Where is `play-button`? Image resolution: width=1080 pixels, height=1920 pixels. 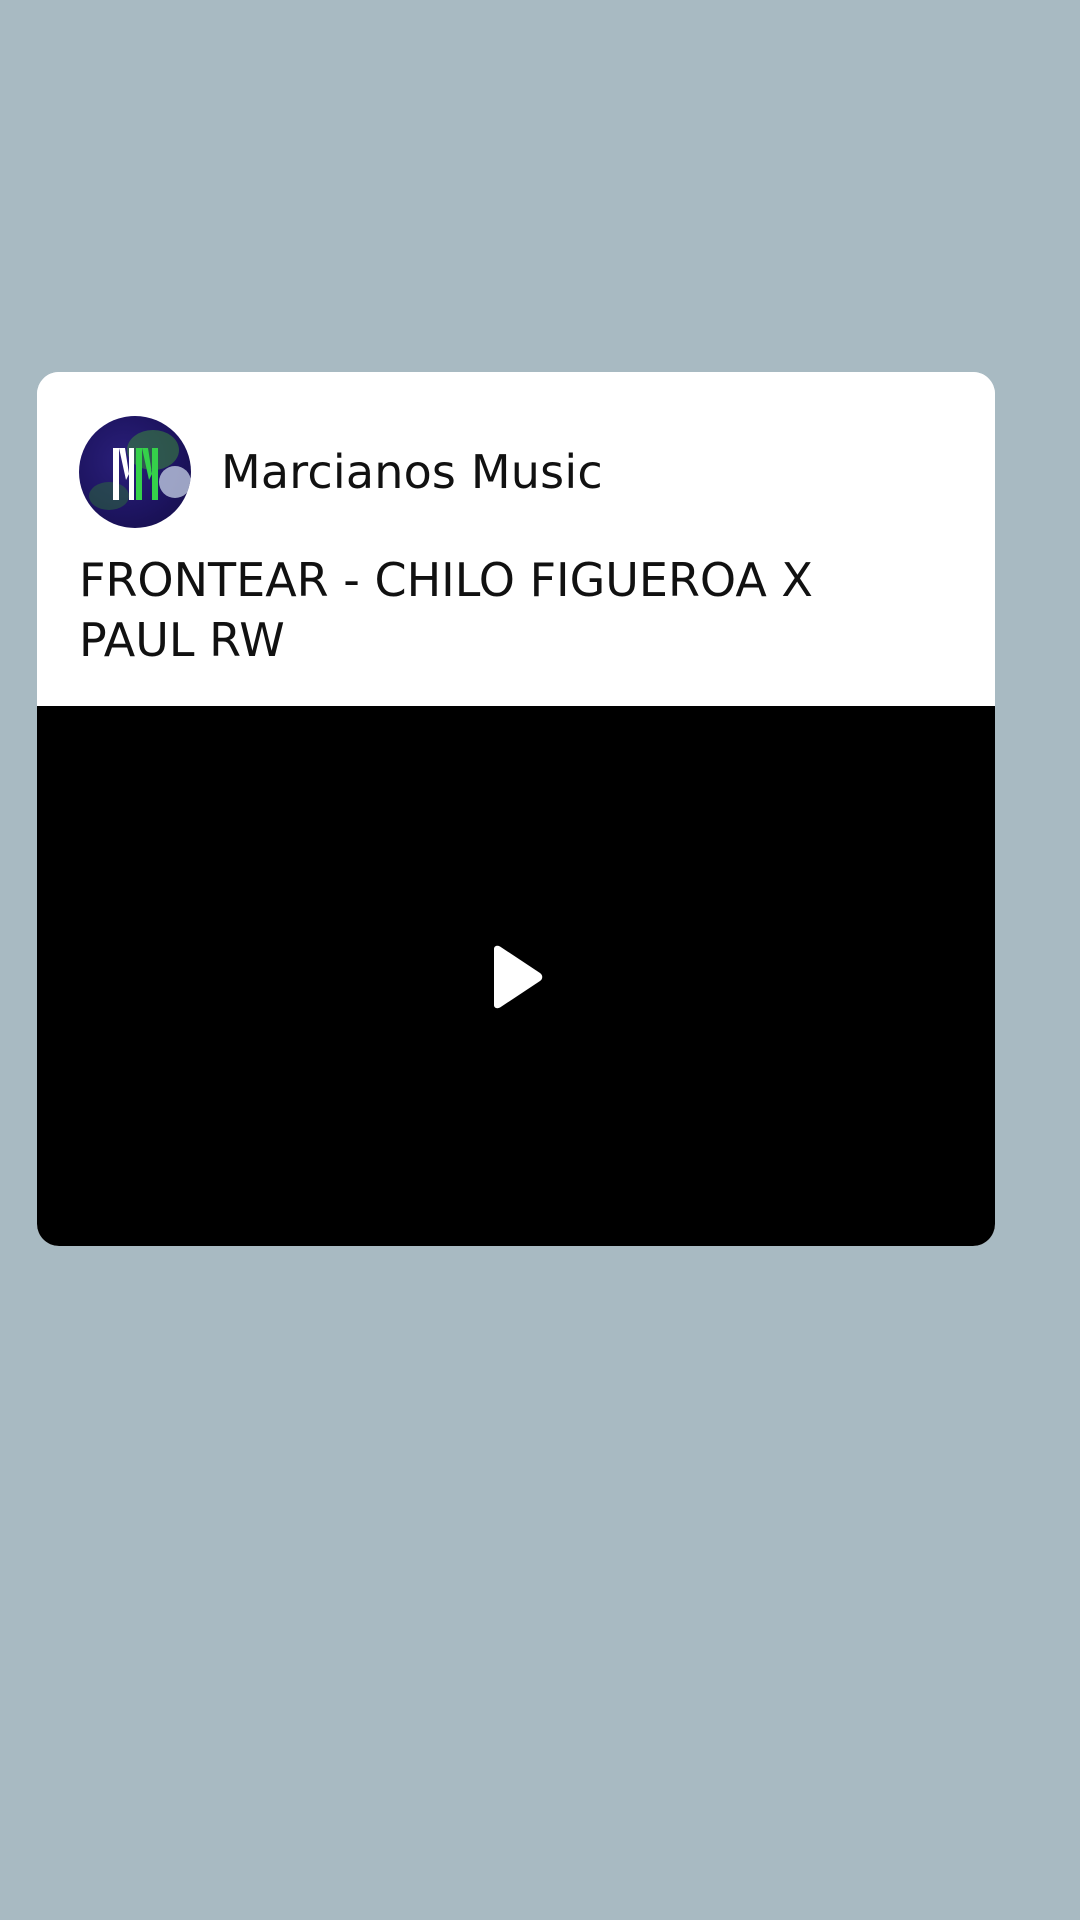
play-button is located at coordinates (516, 977).